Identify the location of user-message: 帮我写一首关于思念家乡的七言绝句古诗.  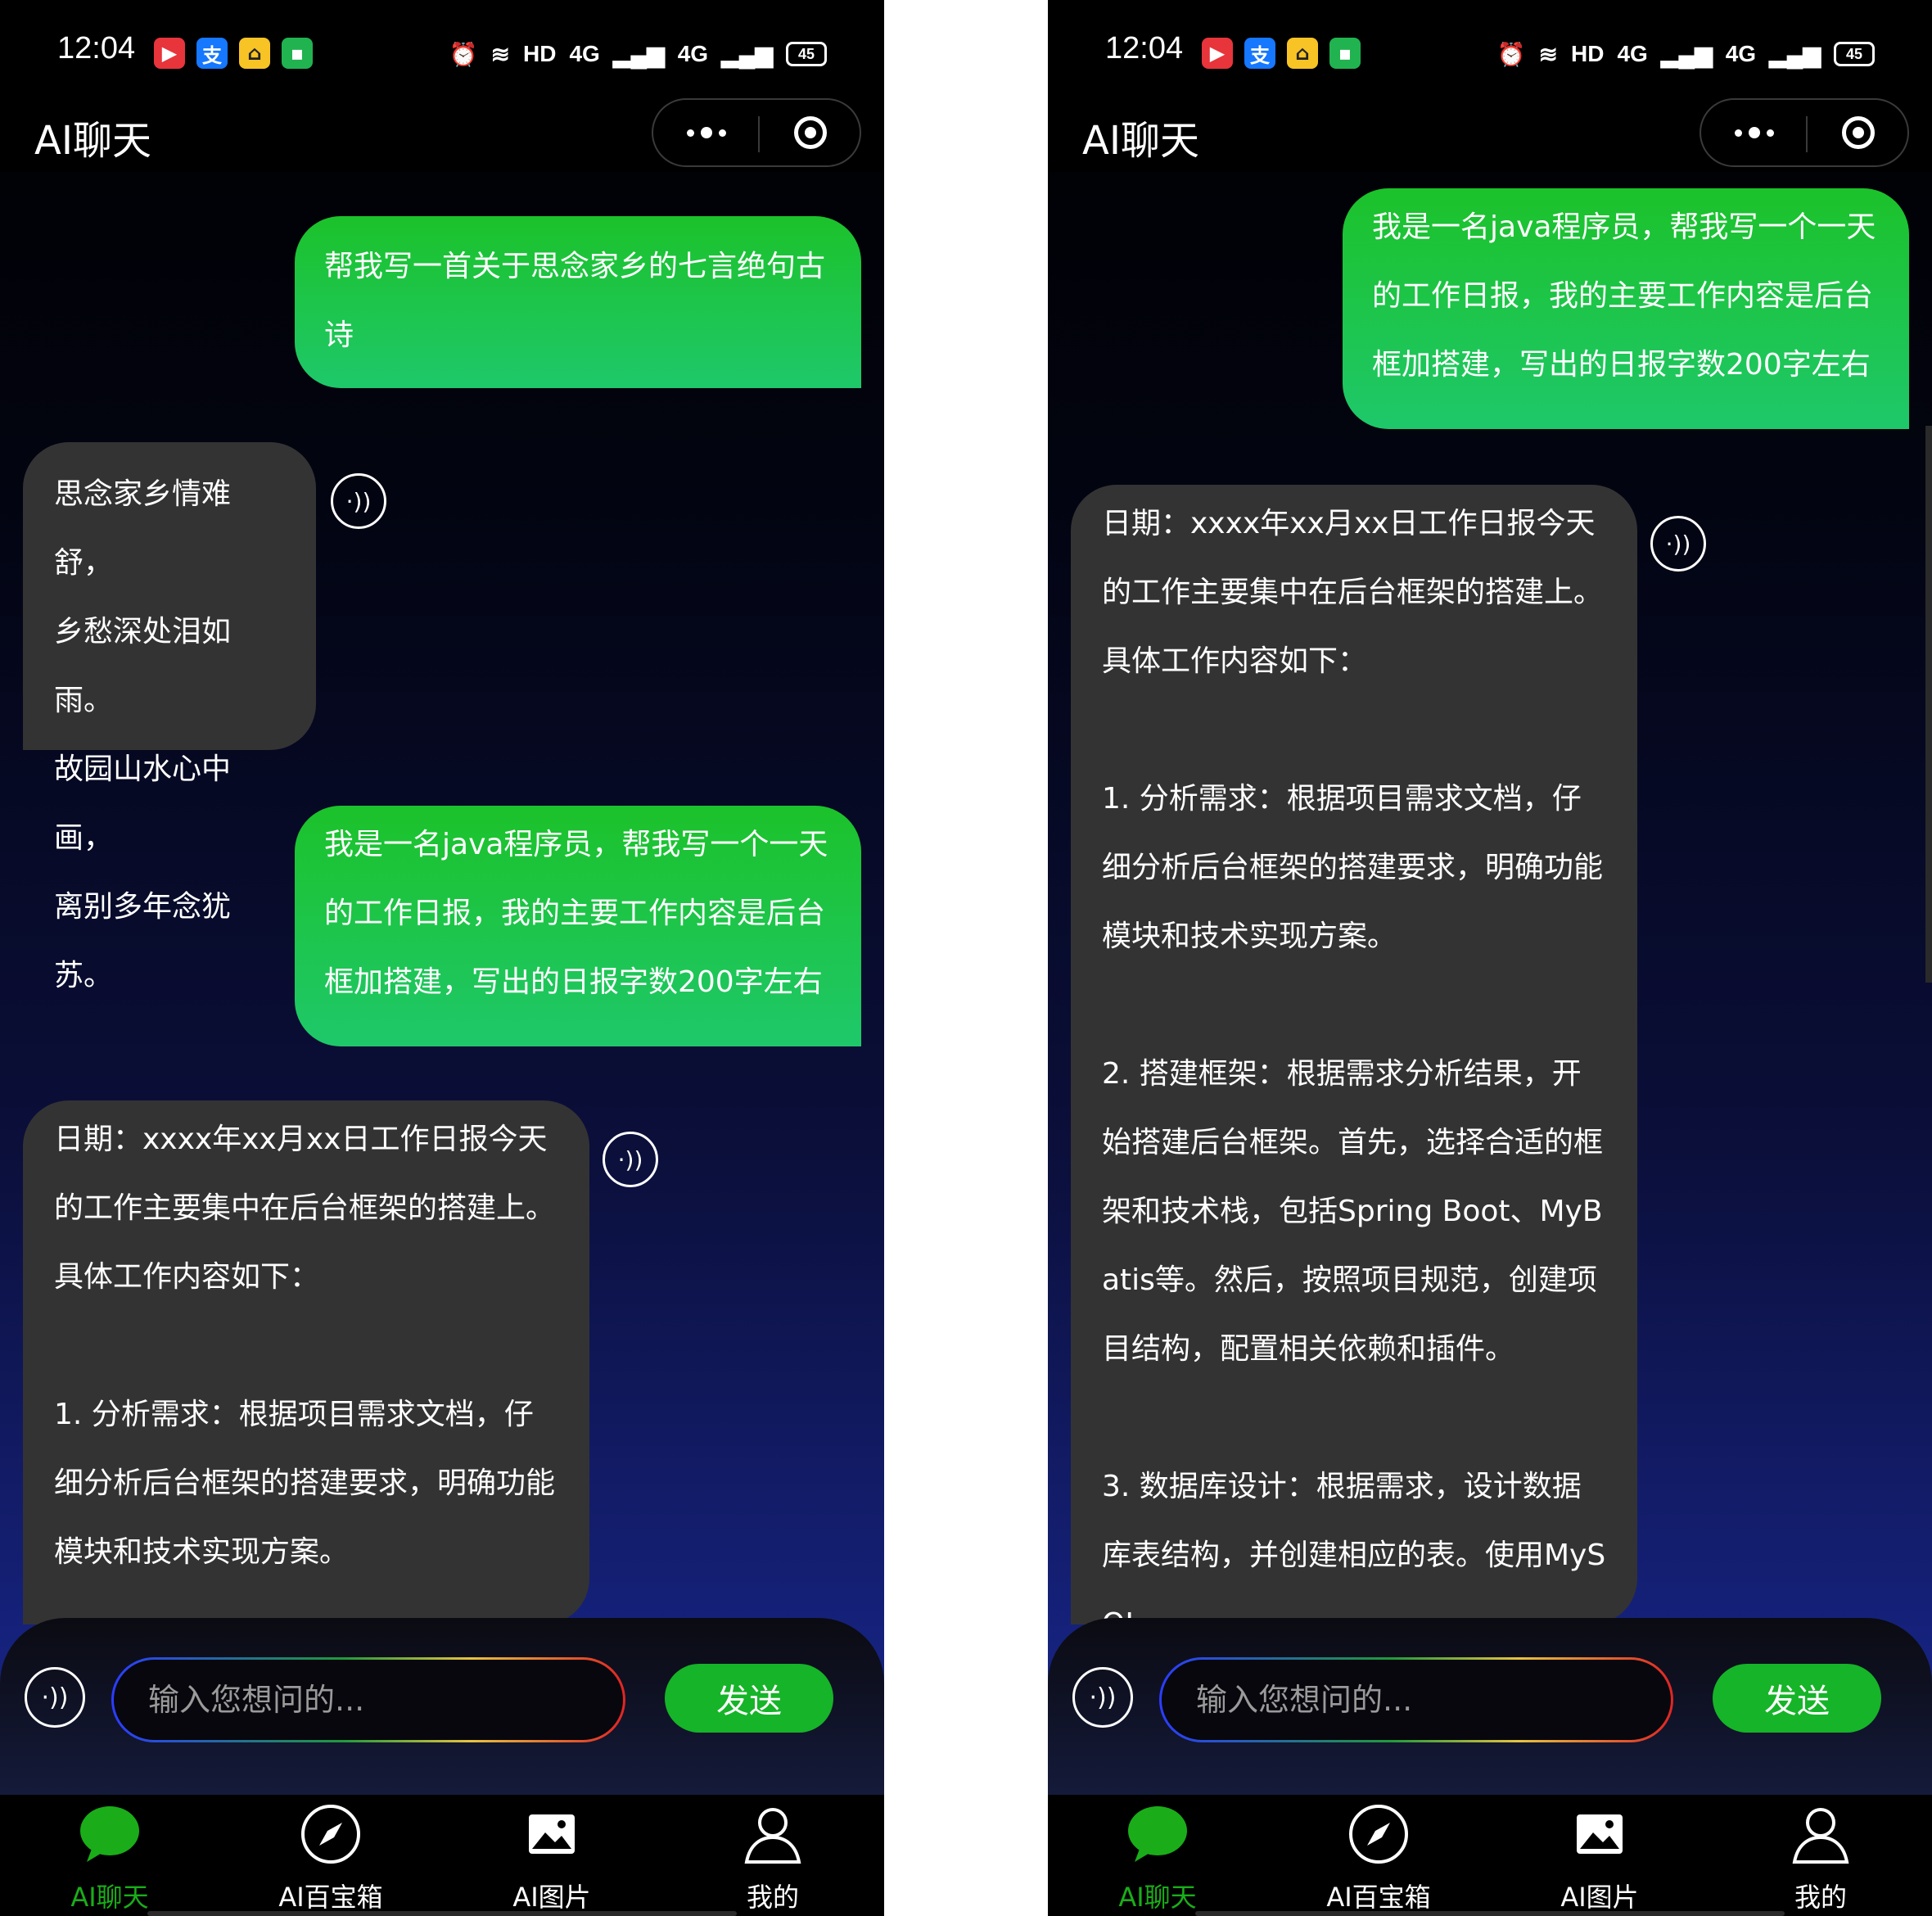
(578, 302).